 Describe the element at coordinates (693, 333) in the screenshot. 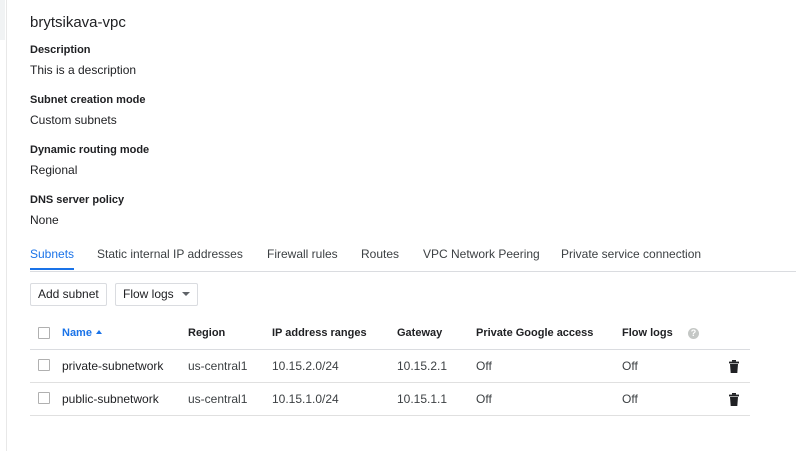

I see `help-icon: ?` at that location.